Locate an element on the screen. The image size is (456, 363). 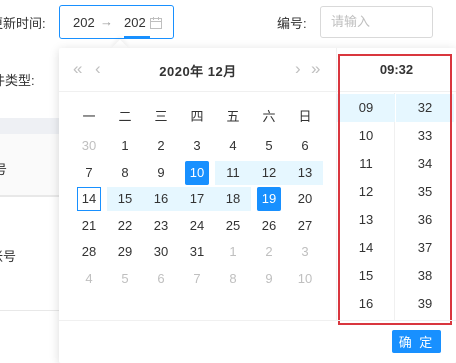
range-end-input: 2020 is located at coordinates (135, 22).